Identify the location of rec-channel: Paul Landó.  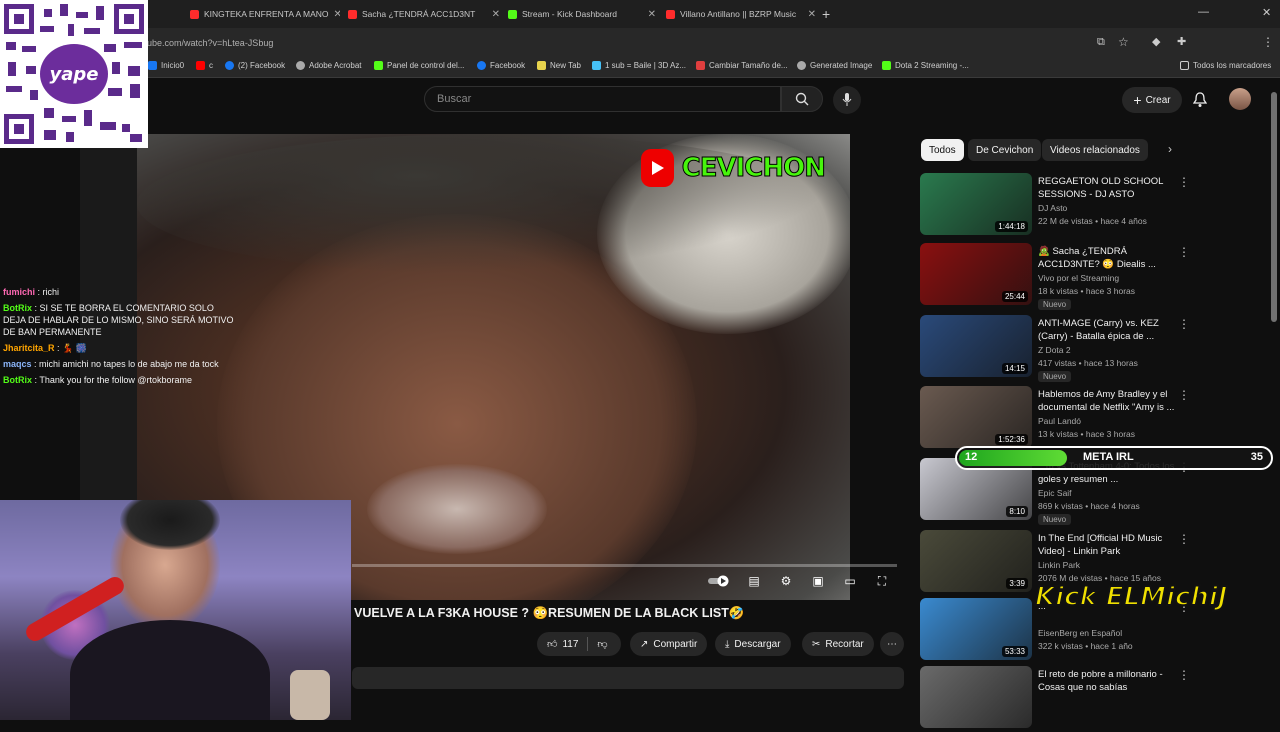
(1059, 421).